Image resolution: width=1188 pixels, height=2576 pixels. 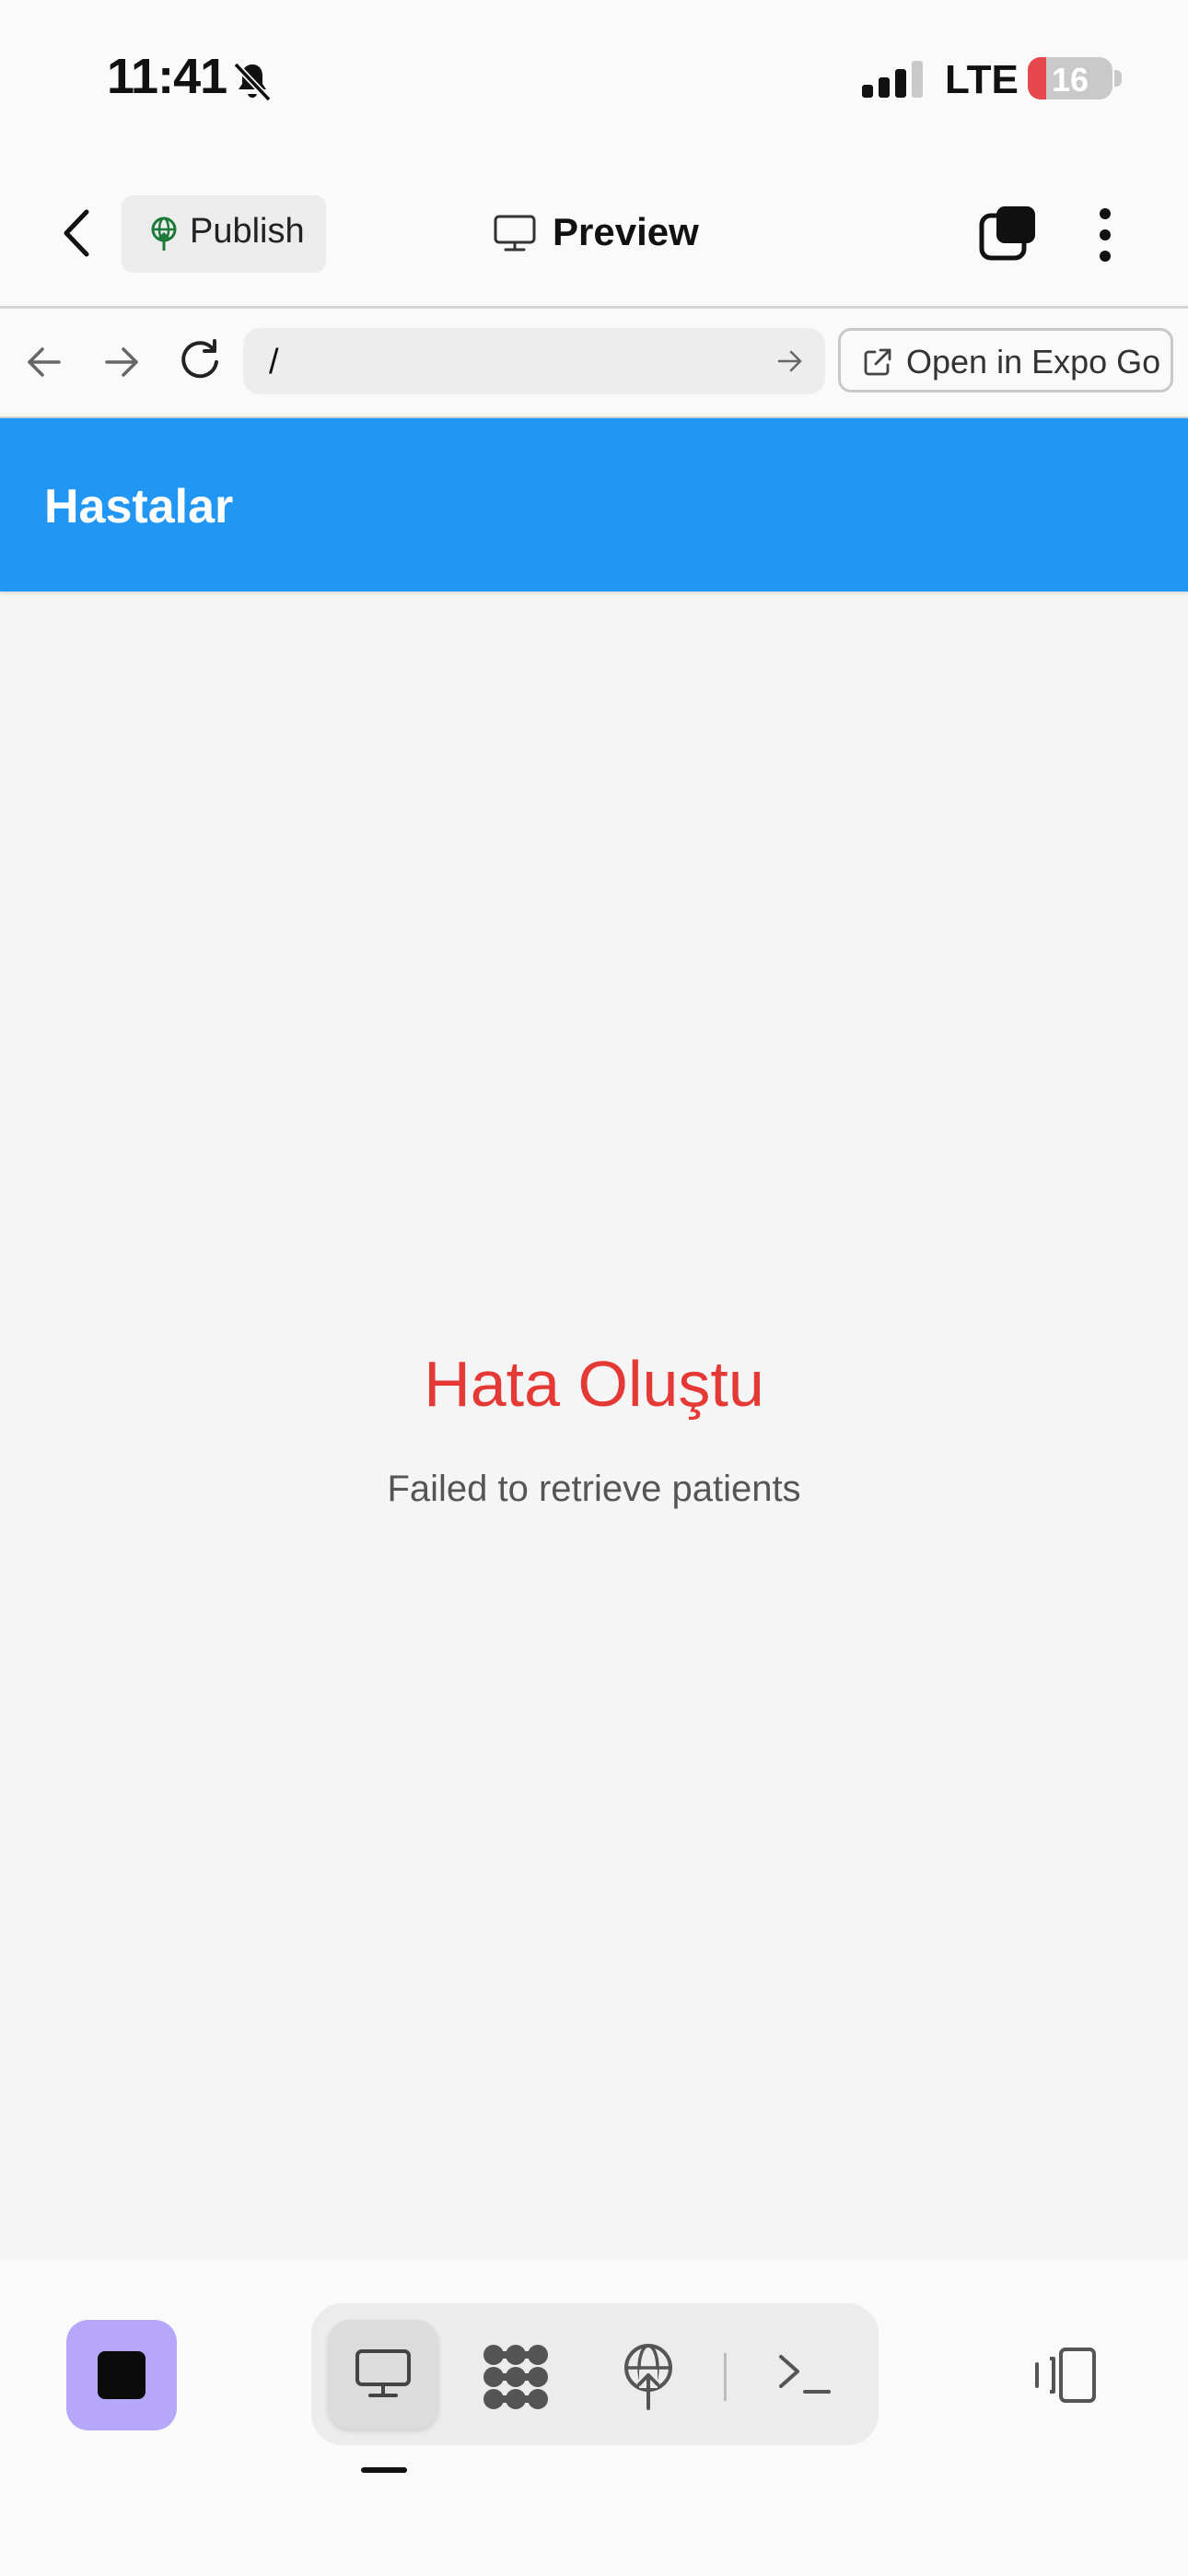 I want to click on url-text: /, so click(x=274, y=362).